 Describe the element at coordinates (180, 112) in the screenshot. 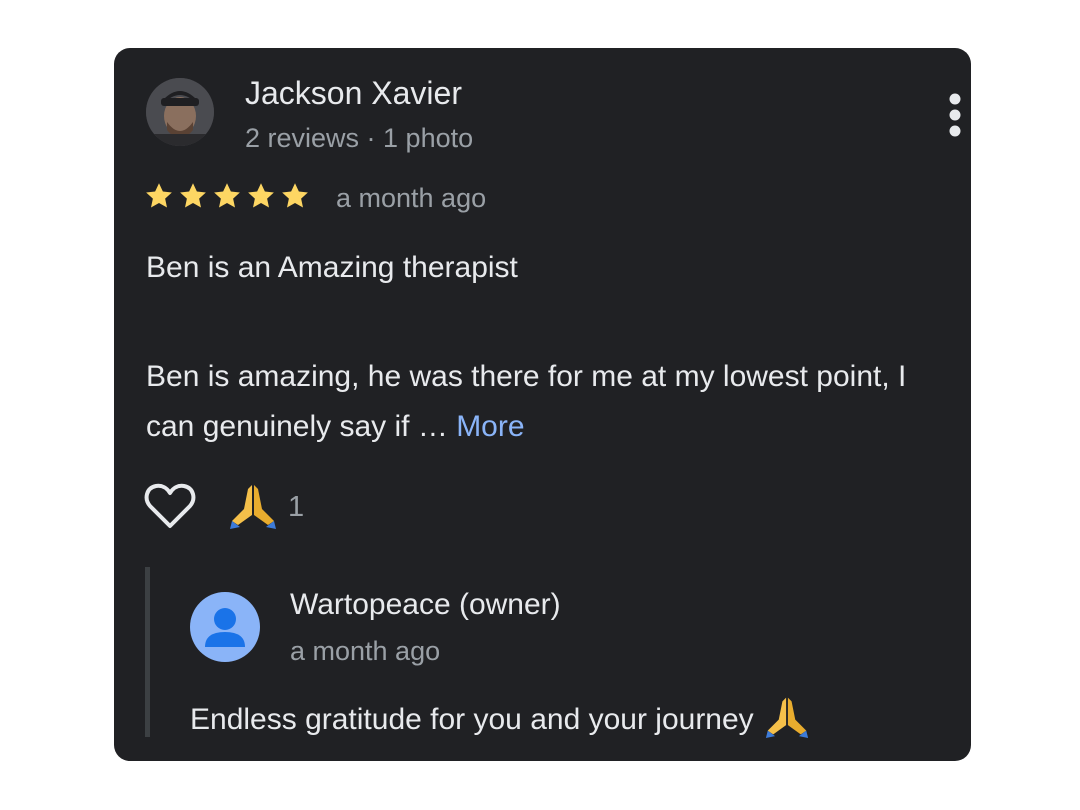

I see `reviewer-avatar` at that location.